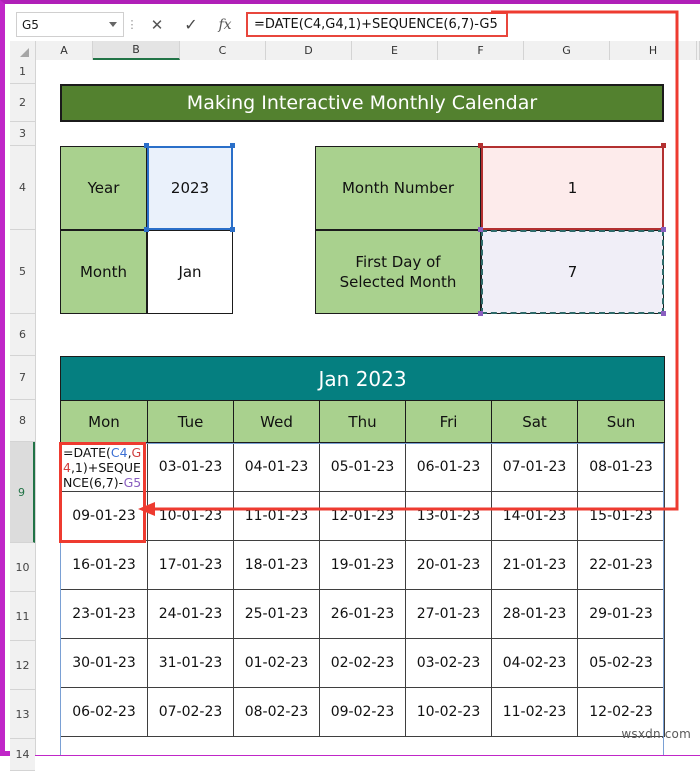 This screenshot has width=700, height=771. What do you see at coordinates (225, 25) in the screenshot?
I see `insert-function-icon: fx` at bounding box center [225, 25].